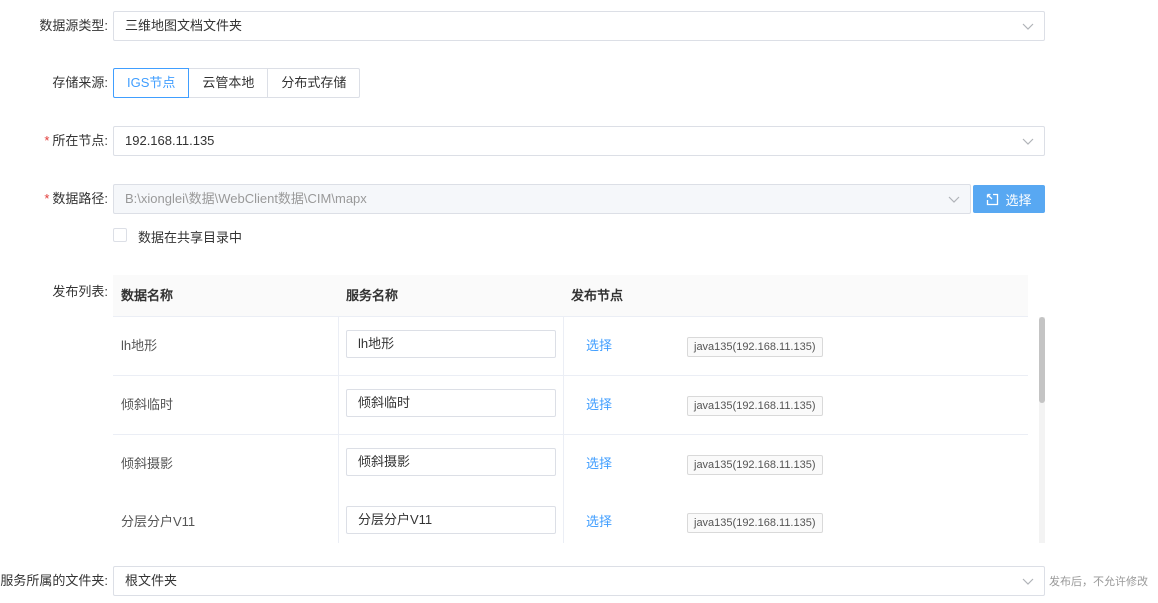  I want to click on publish-list-label: 发布列表:, so click(80, 291).